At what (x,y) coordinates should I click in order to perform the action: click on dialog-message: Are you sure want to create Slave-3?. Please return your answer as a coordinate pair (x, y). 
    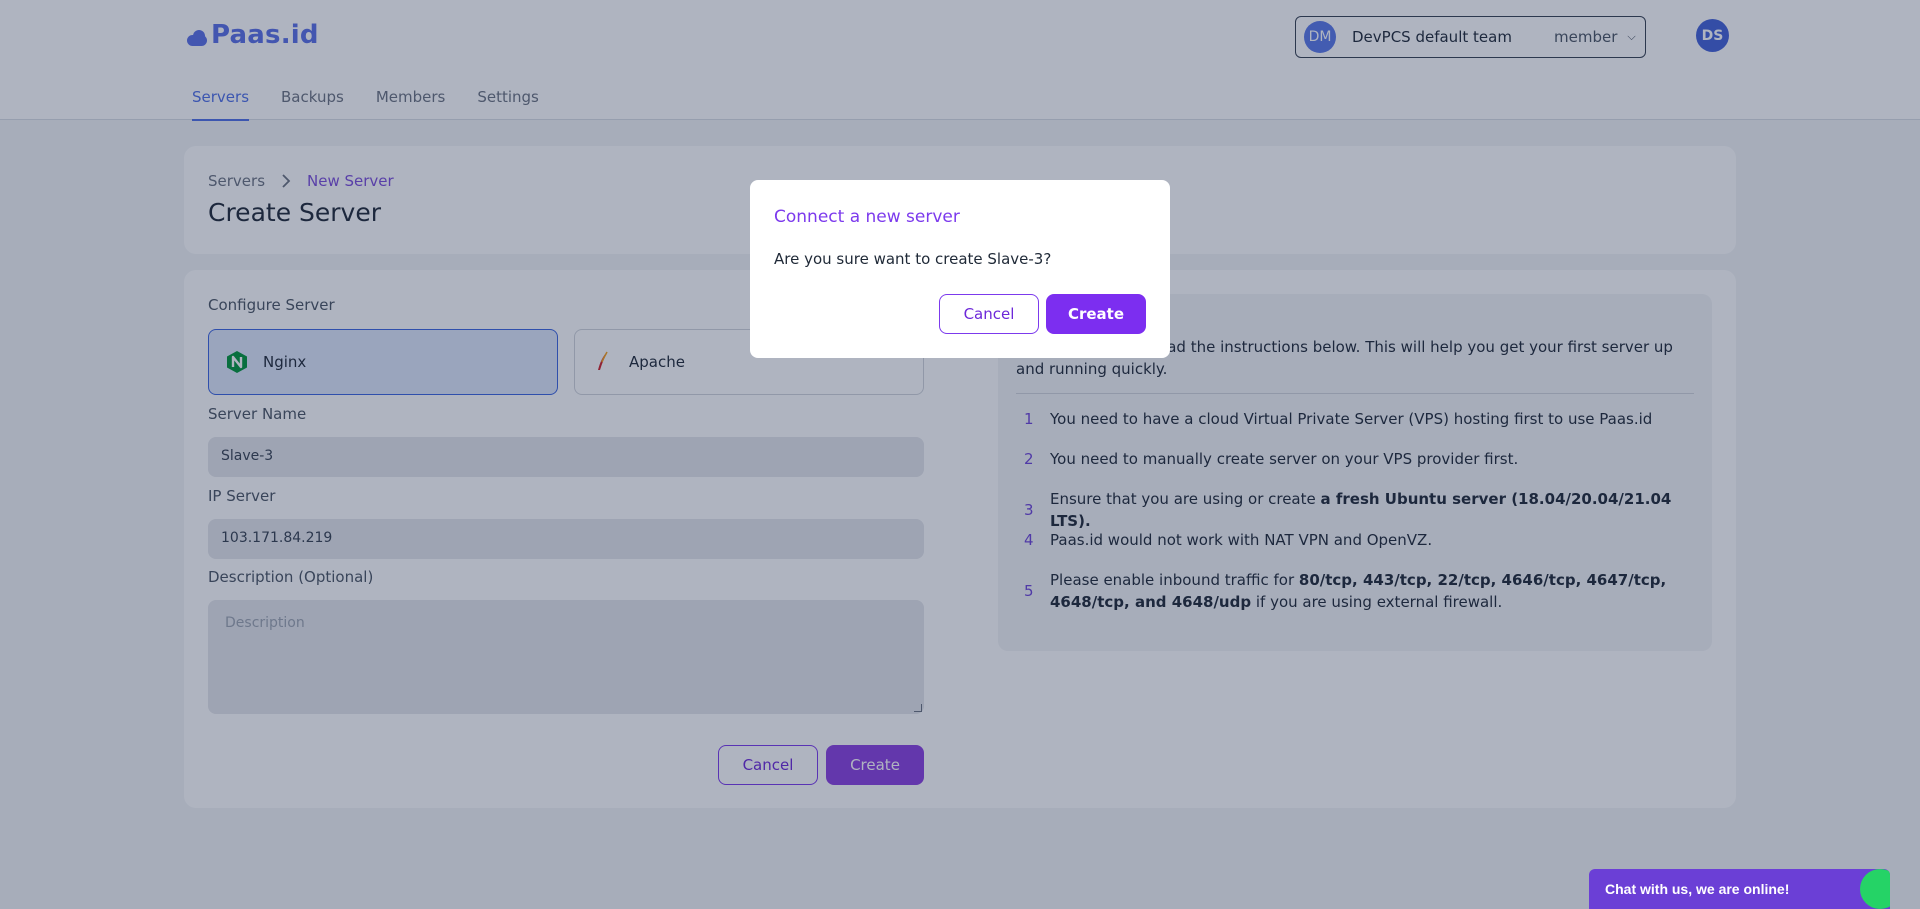
    Looking at the image, I should click on (913, 259).